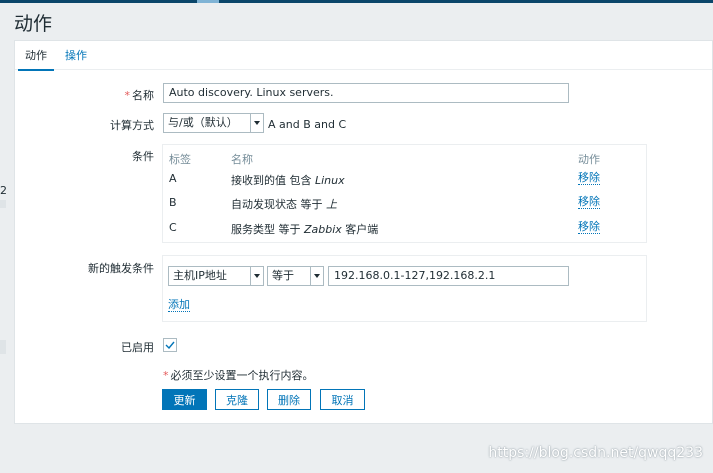 The height and width of the screenshot is (473, 713). What do you see at coordinates (200, 275) in the screenshot?
I see `condition-type-value: 主机IP地址` at bounding box center [200, 275].